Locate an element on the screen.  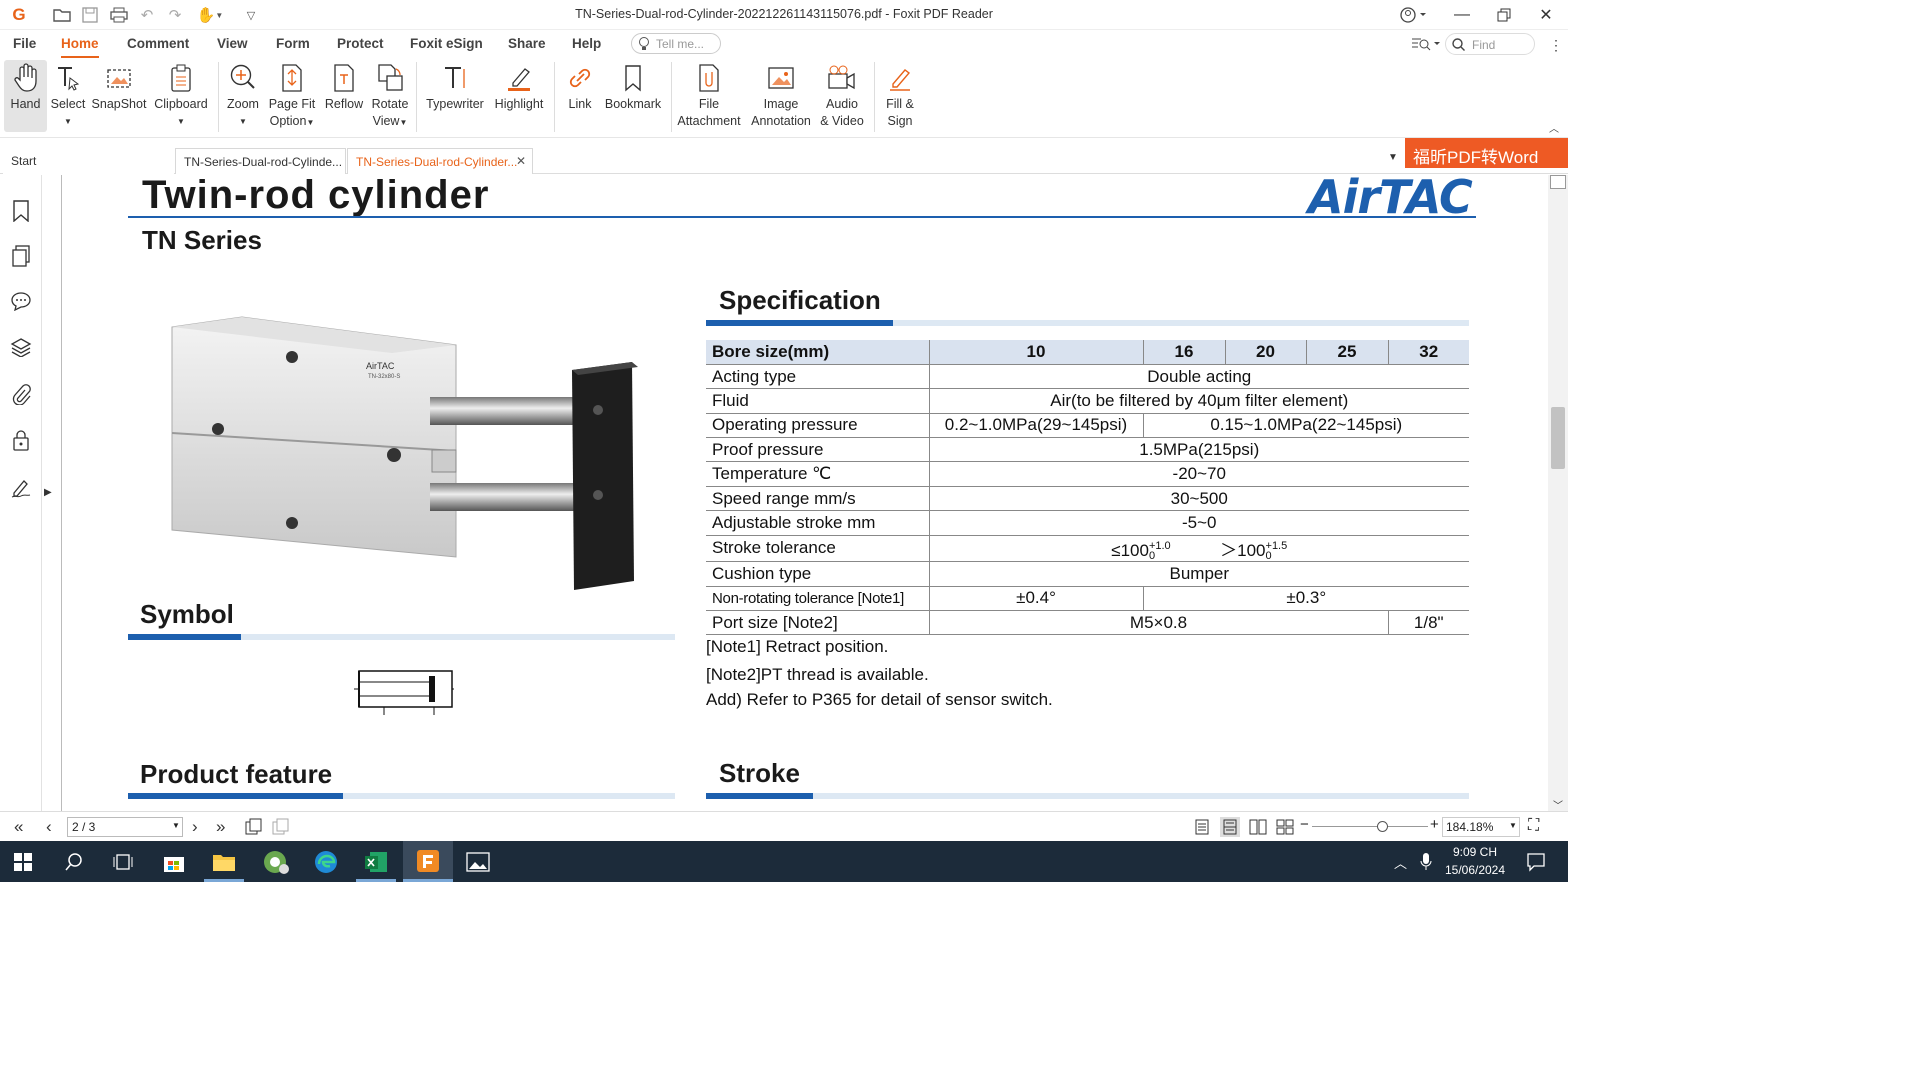
zoom-in-icon: + is located at coordinates (1434, 824).